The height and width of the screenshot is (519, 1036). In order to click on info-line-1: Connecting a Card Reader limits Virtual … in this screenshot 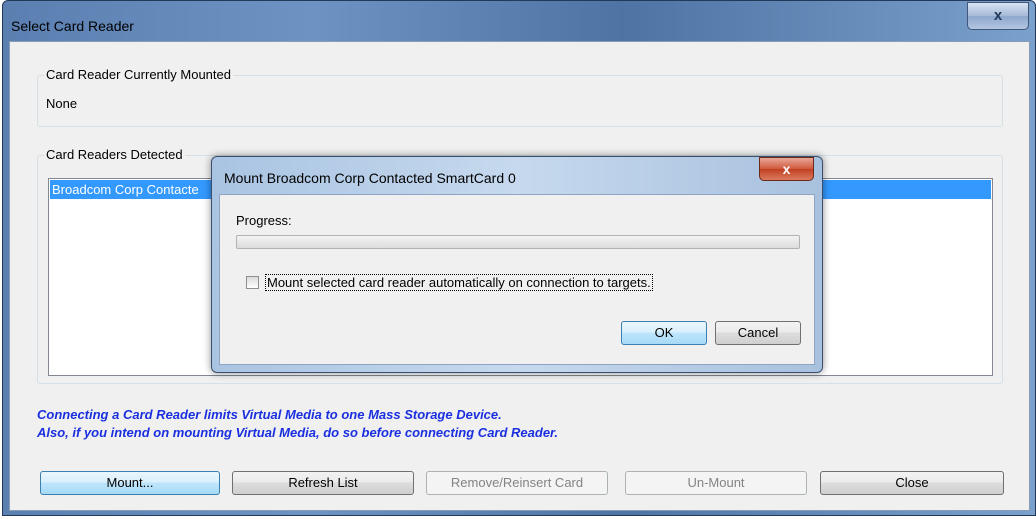, I will do `click(269, 414)`.